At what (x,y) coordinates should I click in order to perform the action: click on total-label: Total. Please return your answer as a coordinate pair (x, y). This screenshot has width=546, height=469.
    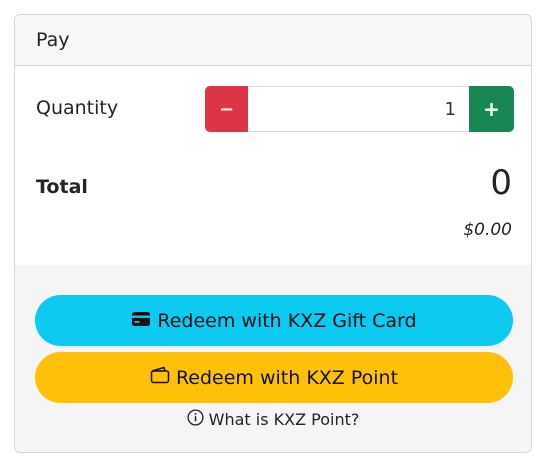
    Looking at the image, I should click on (62, 187).